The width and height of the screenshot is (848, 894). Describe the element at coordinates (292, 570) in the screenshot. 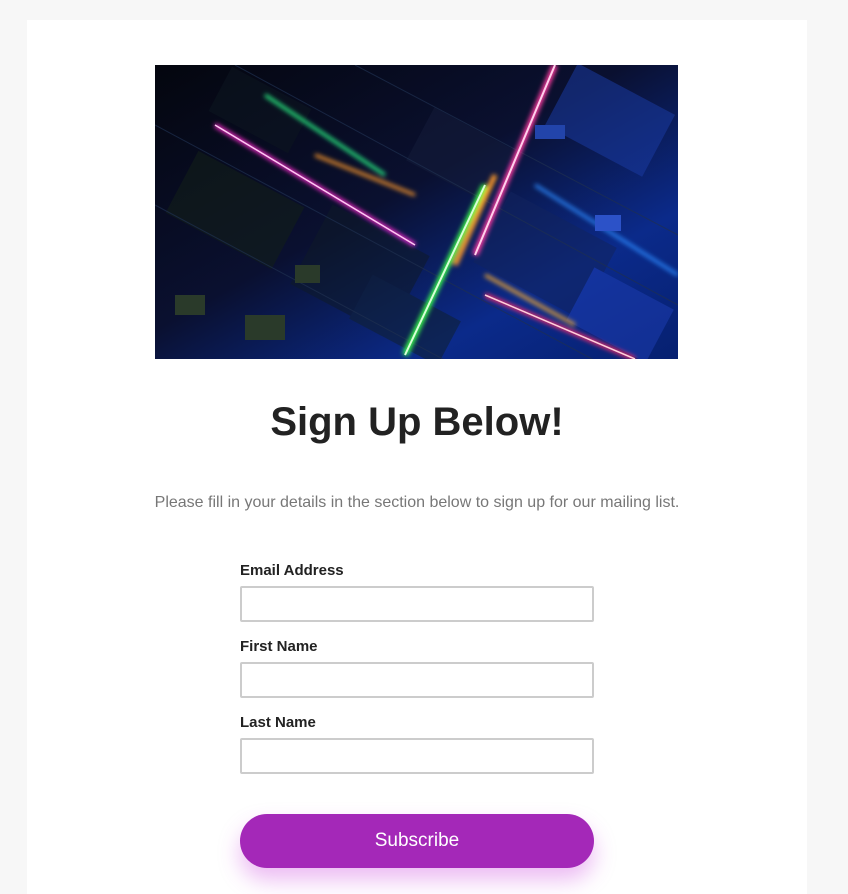

I see `email-label: Email Address` at that location.